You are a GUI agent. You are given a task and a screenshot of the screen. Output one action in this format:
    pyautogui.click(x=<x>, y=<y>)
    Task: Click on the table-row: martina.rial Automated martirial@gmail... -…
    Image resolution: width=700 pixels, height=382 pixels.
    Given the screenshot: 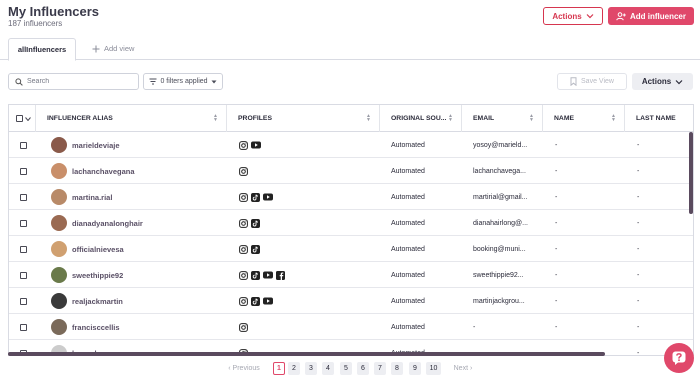 What is the action you would take?
    pyautogui.click(x=351, y=197)
    